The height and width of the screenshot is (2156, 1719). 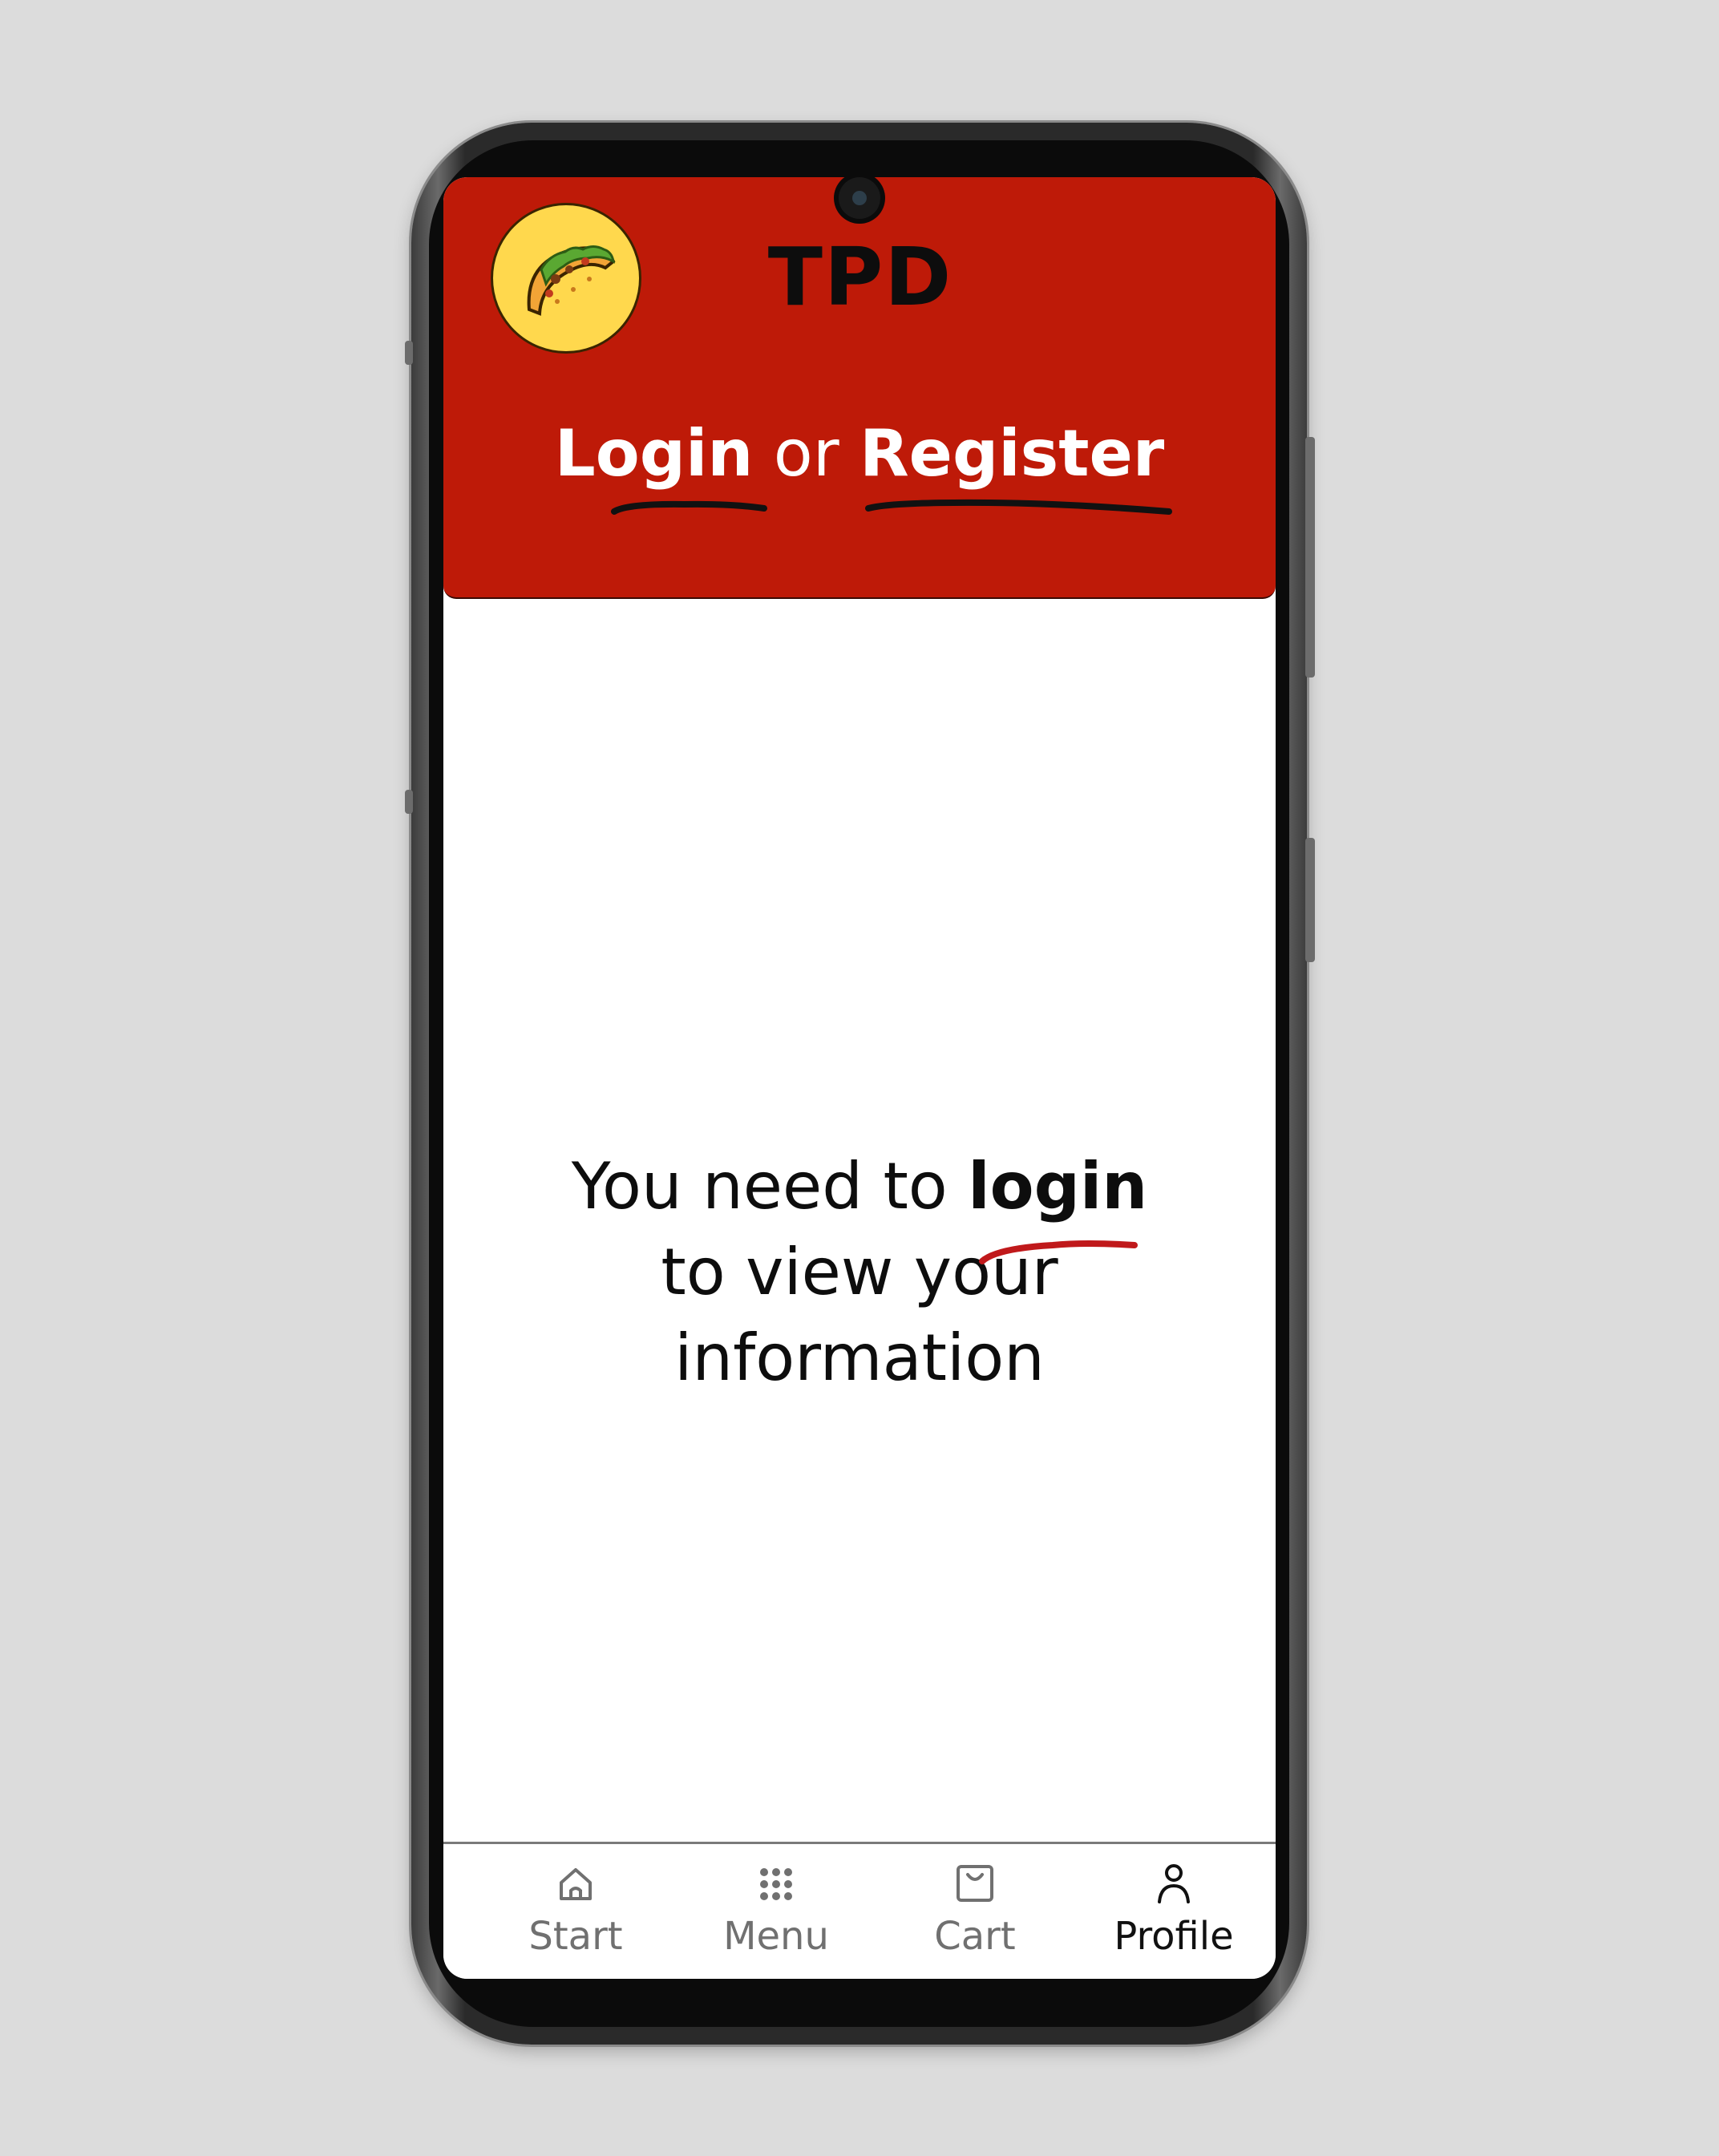 I want to click on nav-label-menu: Menu, so click(x=776, y=1937).